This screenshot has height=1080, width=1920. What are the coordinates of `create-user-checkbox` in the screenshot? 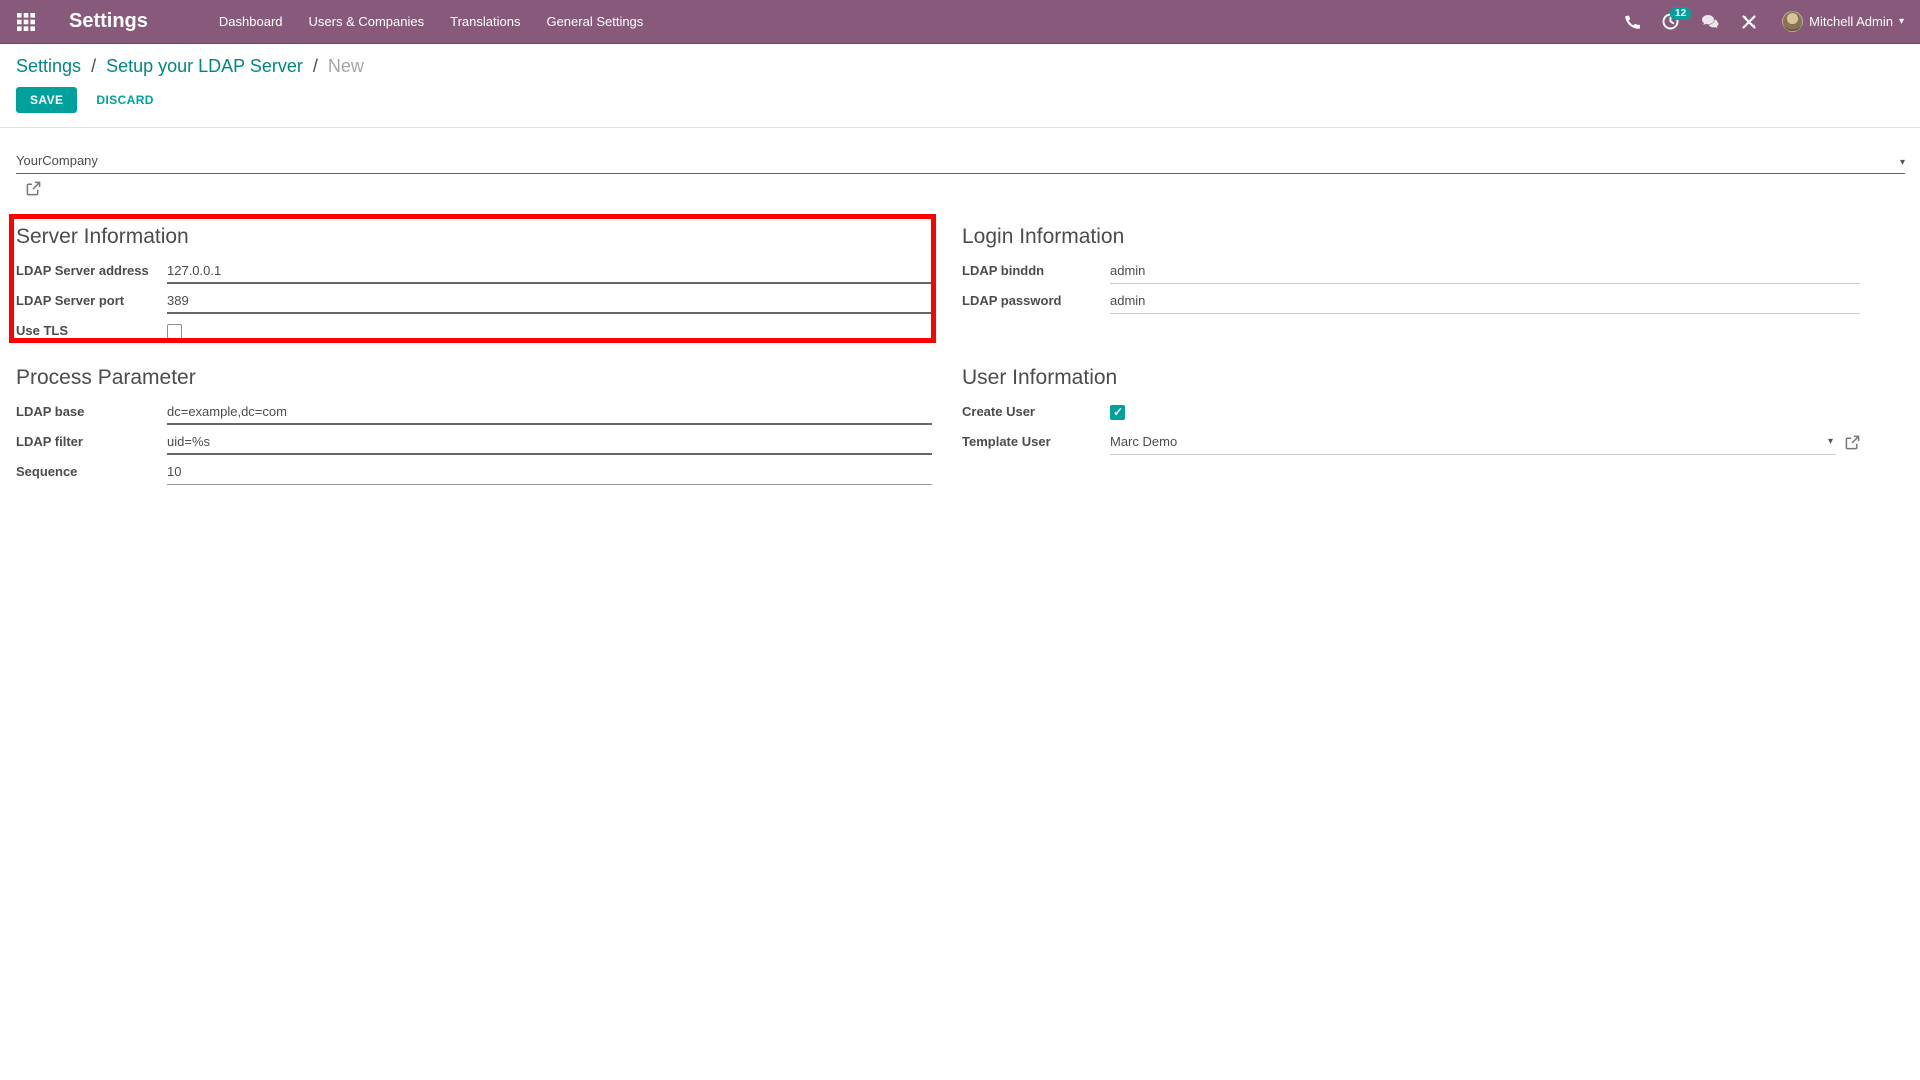 It's located at (1117, 413).